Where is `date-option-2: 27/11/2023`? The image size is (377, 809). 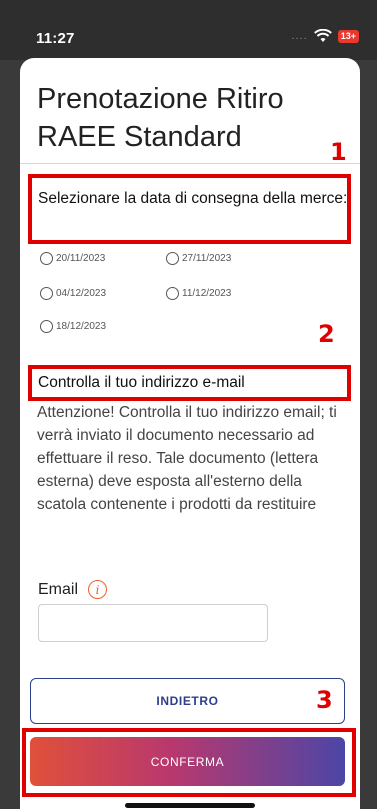 date-option-2: 27/11/2023 is located at coordinates (198, 258).